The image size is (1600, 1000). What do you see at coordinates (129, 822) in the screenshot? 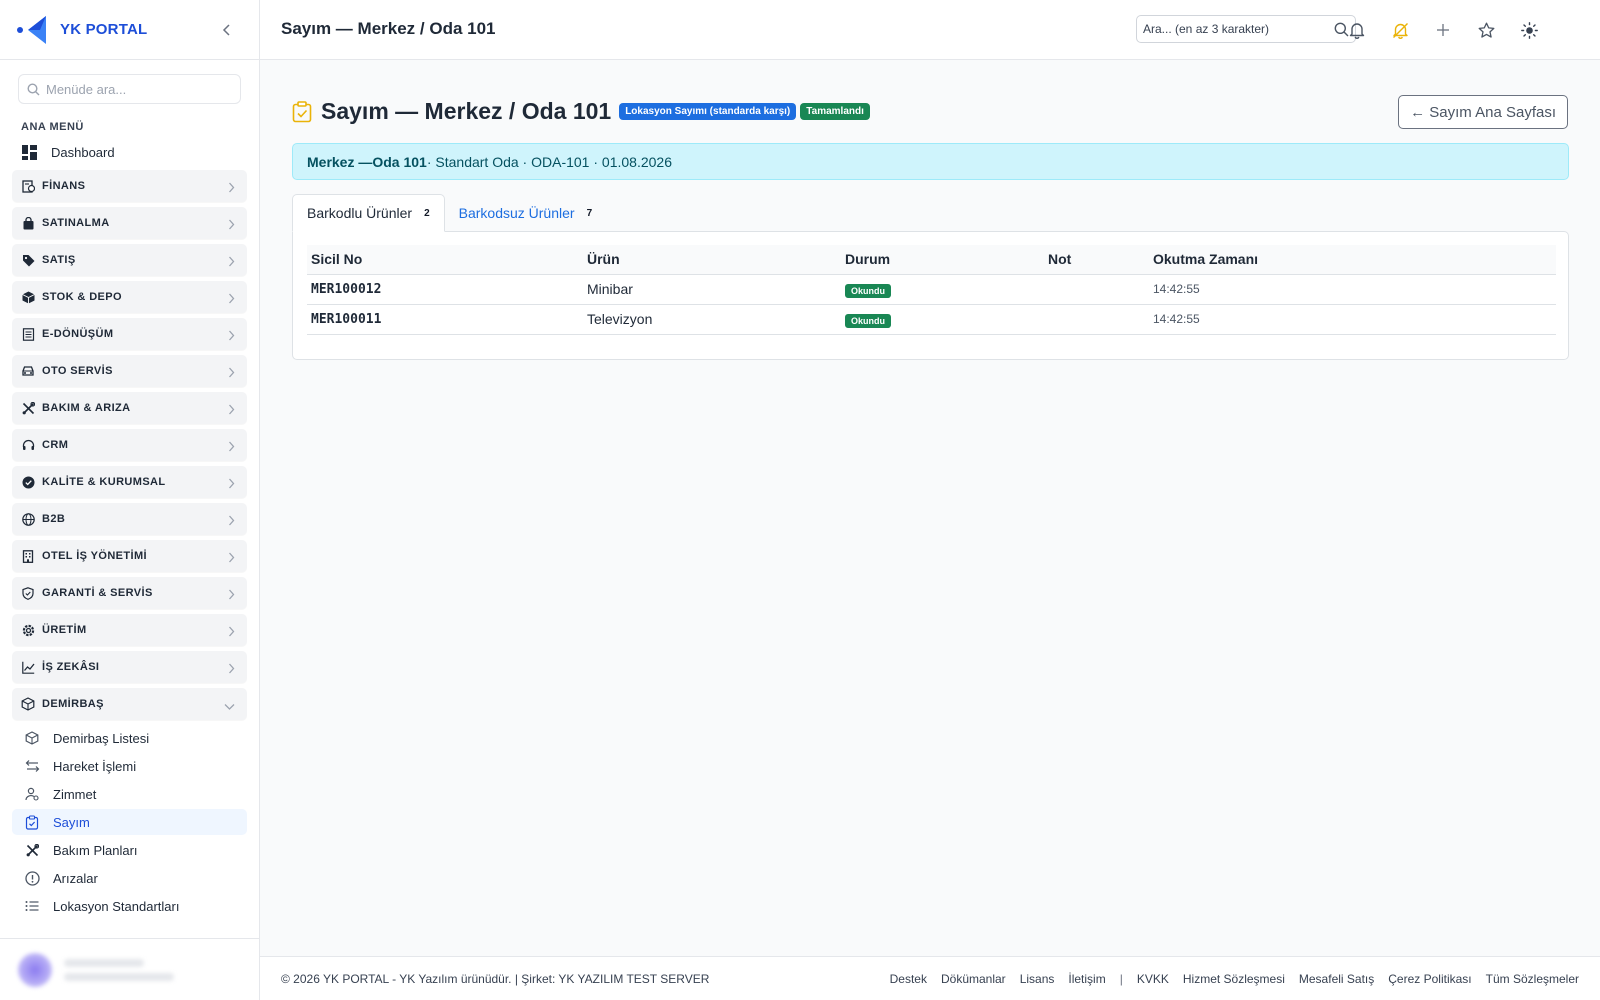
I see `sidebar-subitem-4: Sayım` at bounding box center [129, 822].